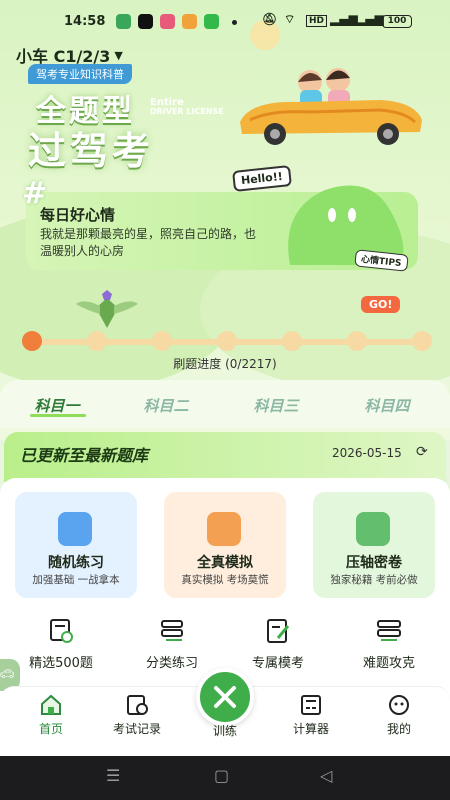 The width and height of the screenshot is (450, 800). What do you see at coordinates (317, 21) in the screenshot?
I see `network-badge: HD` at bounding box center [317, 21].